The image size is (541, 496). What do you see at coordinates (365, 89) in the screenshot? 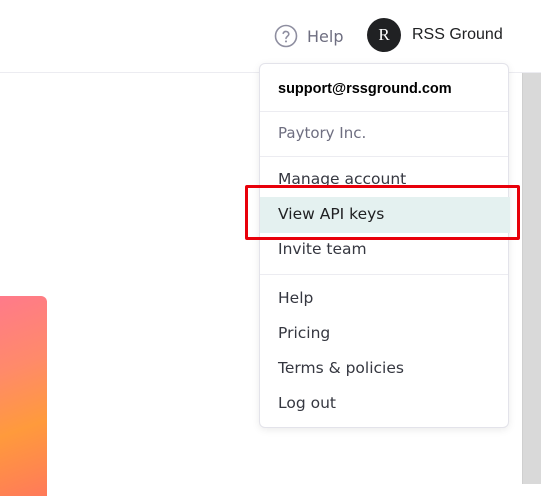
I see `account-email: support@rssground.com` at bounding box center [365, 89].